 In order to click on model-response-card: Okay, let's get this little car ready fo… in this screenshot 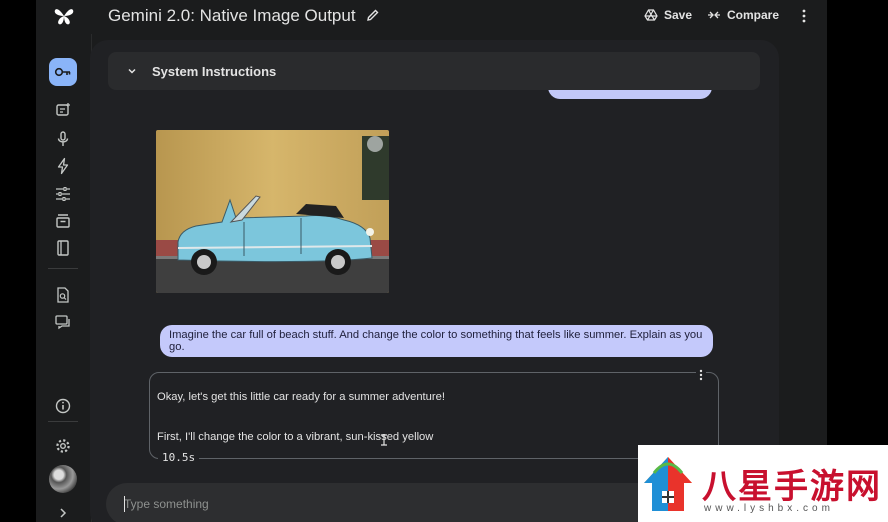, I will do `click(434, 416)`.